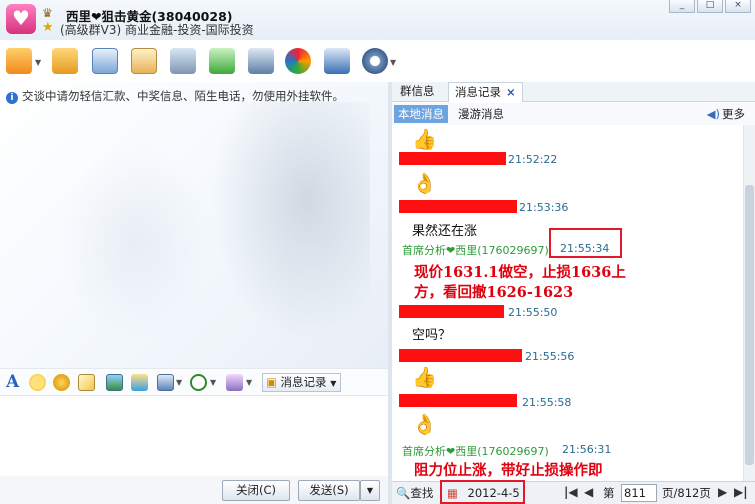 This screenshot has height=504, width=755. I want to click on scrollbar-thumb, so click(749, 325).